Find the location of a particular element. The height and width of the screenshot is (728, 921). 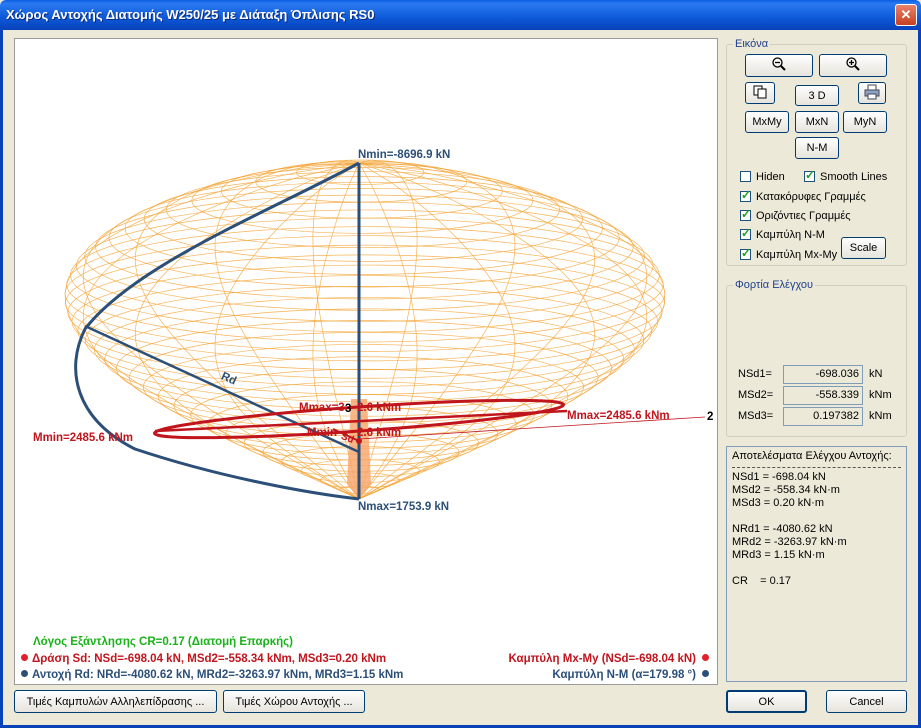

msd2-unit: kNm is located at coordinates (880, 395).